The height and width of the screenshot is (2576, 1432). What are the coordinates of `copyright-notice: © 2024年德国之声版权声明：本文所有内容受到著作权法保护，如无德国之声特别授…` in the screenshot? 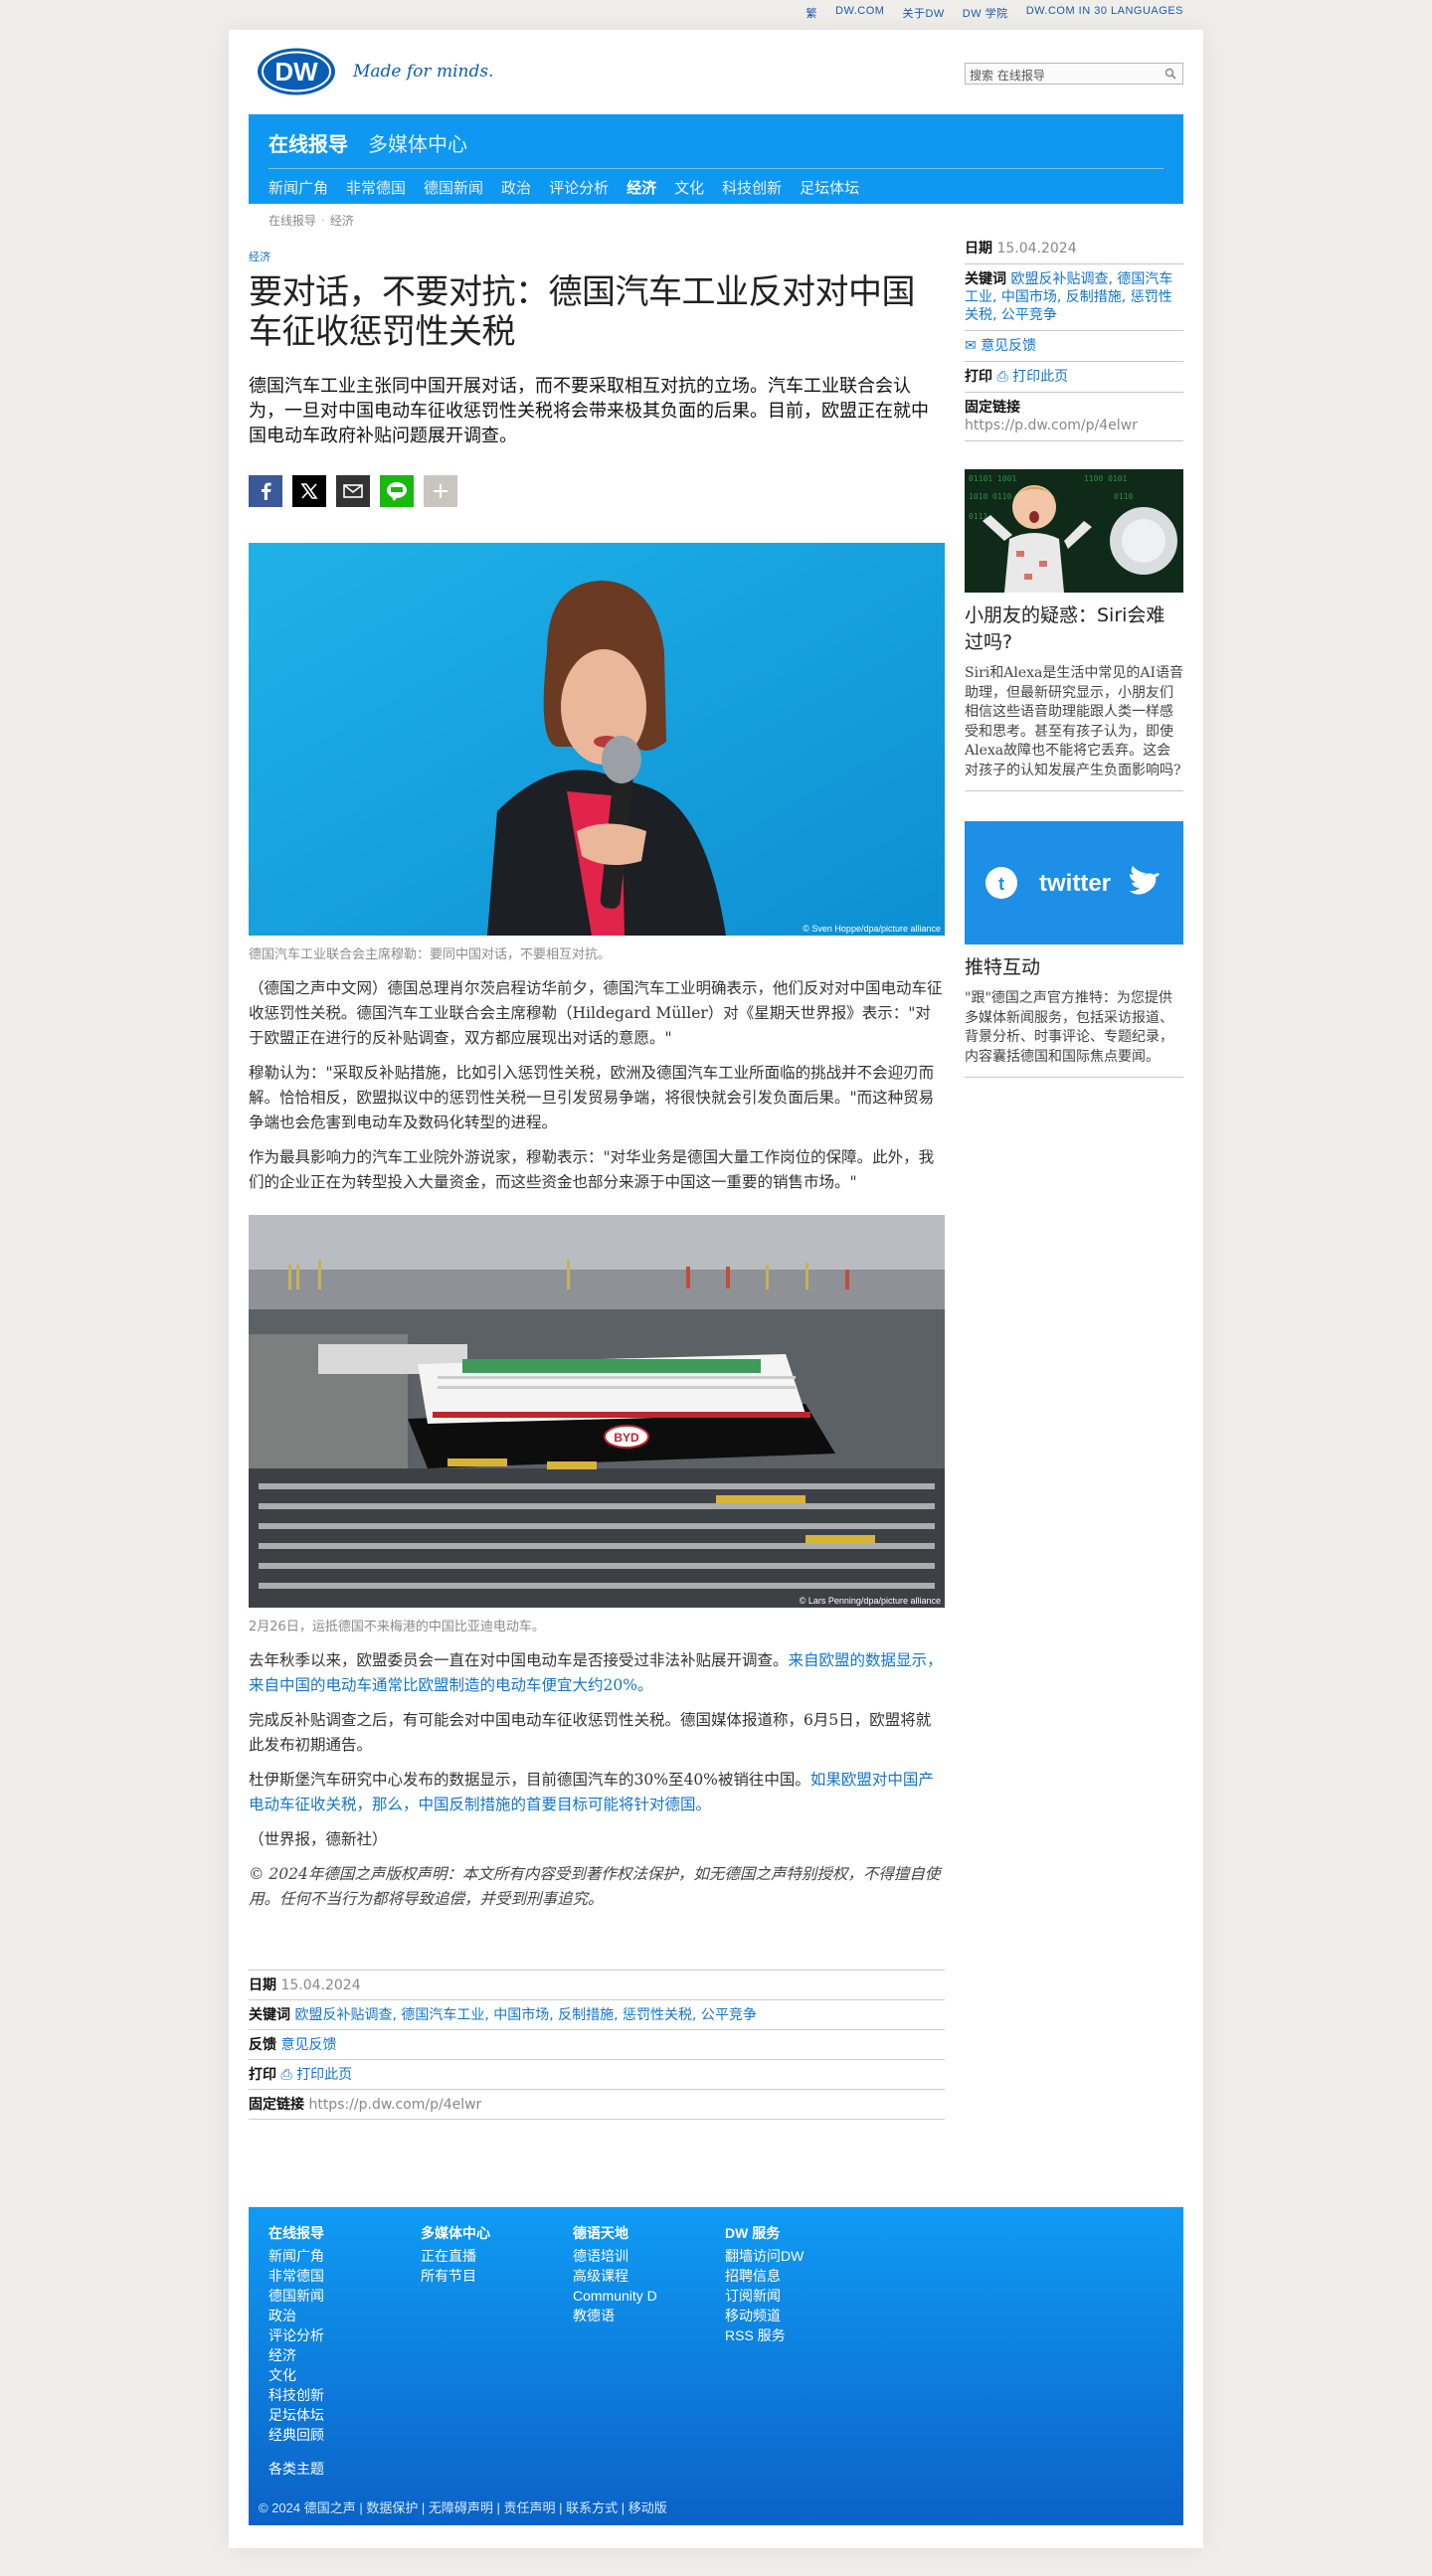 It's located at (595, 1886).